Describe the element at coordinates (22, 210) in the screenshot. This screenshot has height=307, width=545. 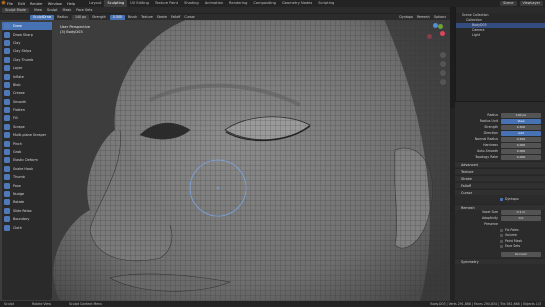
I see `tool-label: Slide Relax` at that location.